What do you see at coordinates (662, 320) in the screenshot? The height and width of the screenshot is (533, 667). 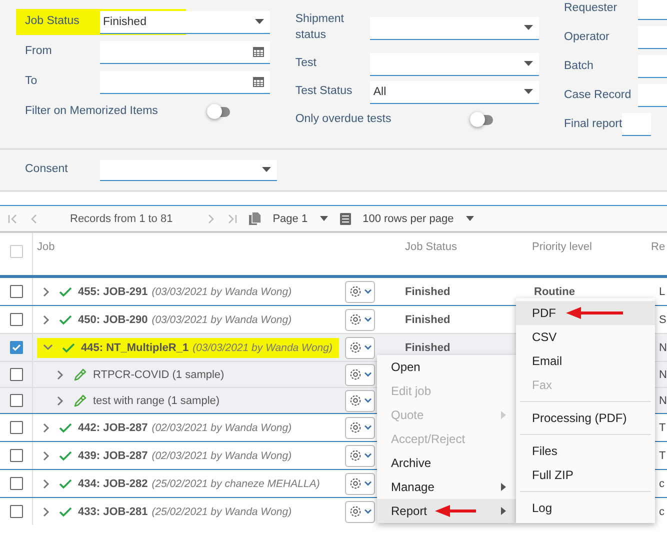 I see `table-cell: S` at bounding box center [662, 320].